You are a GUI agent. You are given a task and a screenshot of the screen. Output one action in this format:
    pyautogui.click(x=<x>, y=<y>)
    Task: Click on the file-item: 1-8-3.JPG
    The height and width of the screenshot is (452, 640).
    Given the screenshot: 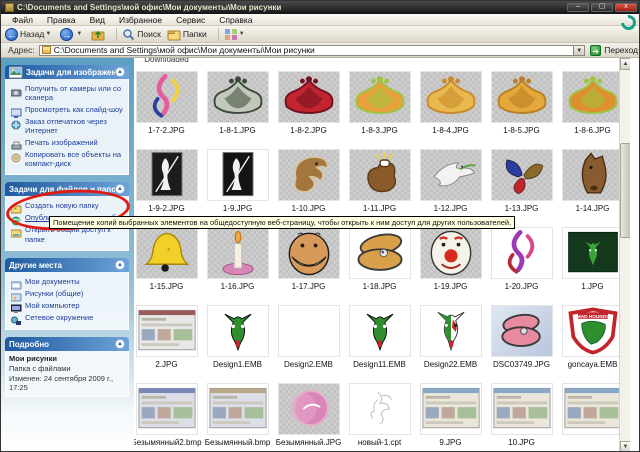 What is the action you would take?
    pyautogui.click(x=379, y=110)
    